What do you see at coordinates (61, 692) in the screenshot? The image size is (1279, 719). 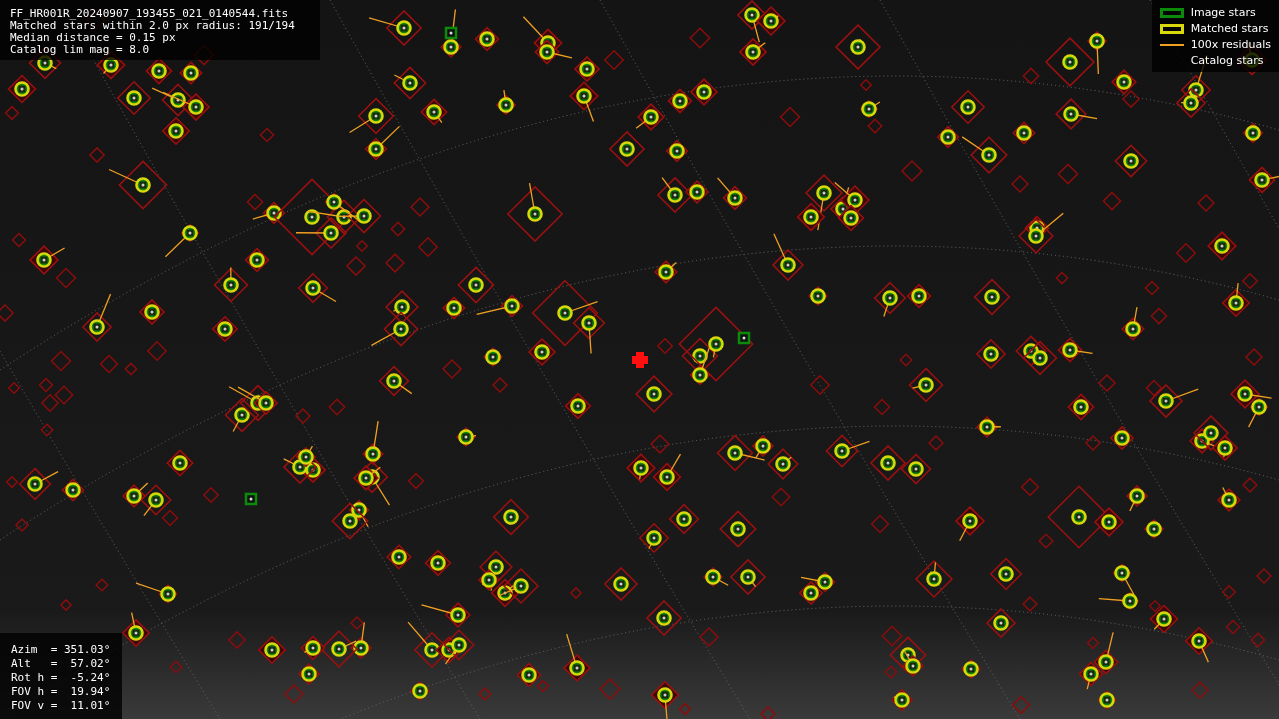 I see `pointing-text: FOV h = 19.94°` at bounding box center [61, 692].